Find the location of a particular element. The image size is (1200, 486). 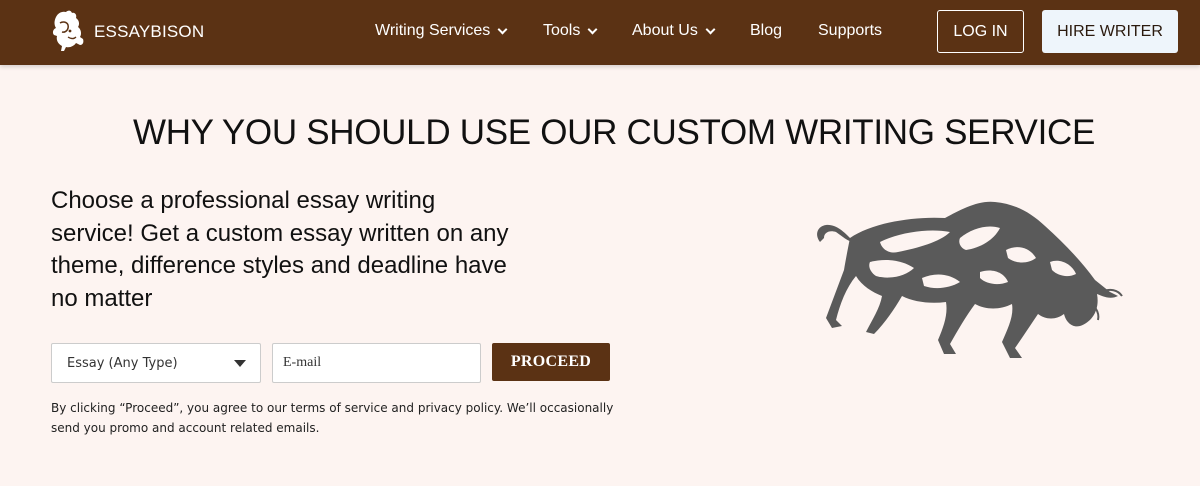

nav-label: Tools is located at coordinates (562, 30).